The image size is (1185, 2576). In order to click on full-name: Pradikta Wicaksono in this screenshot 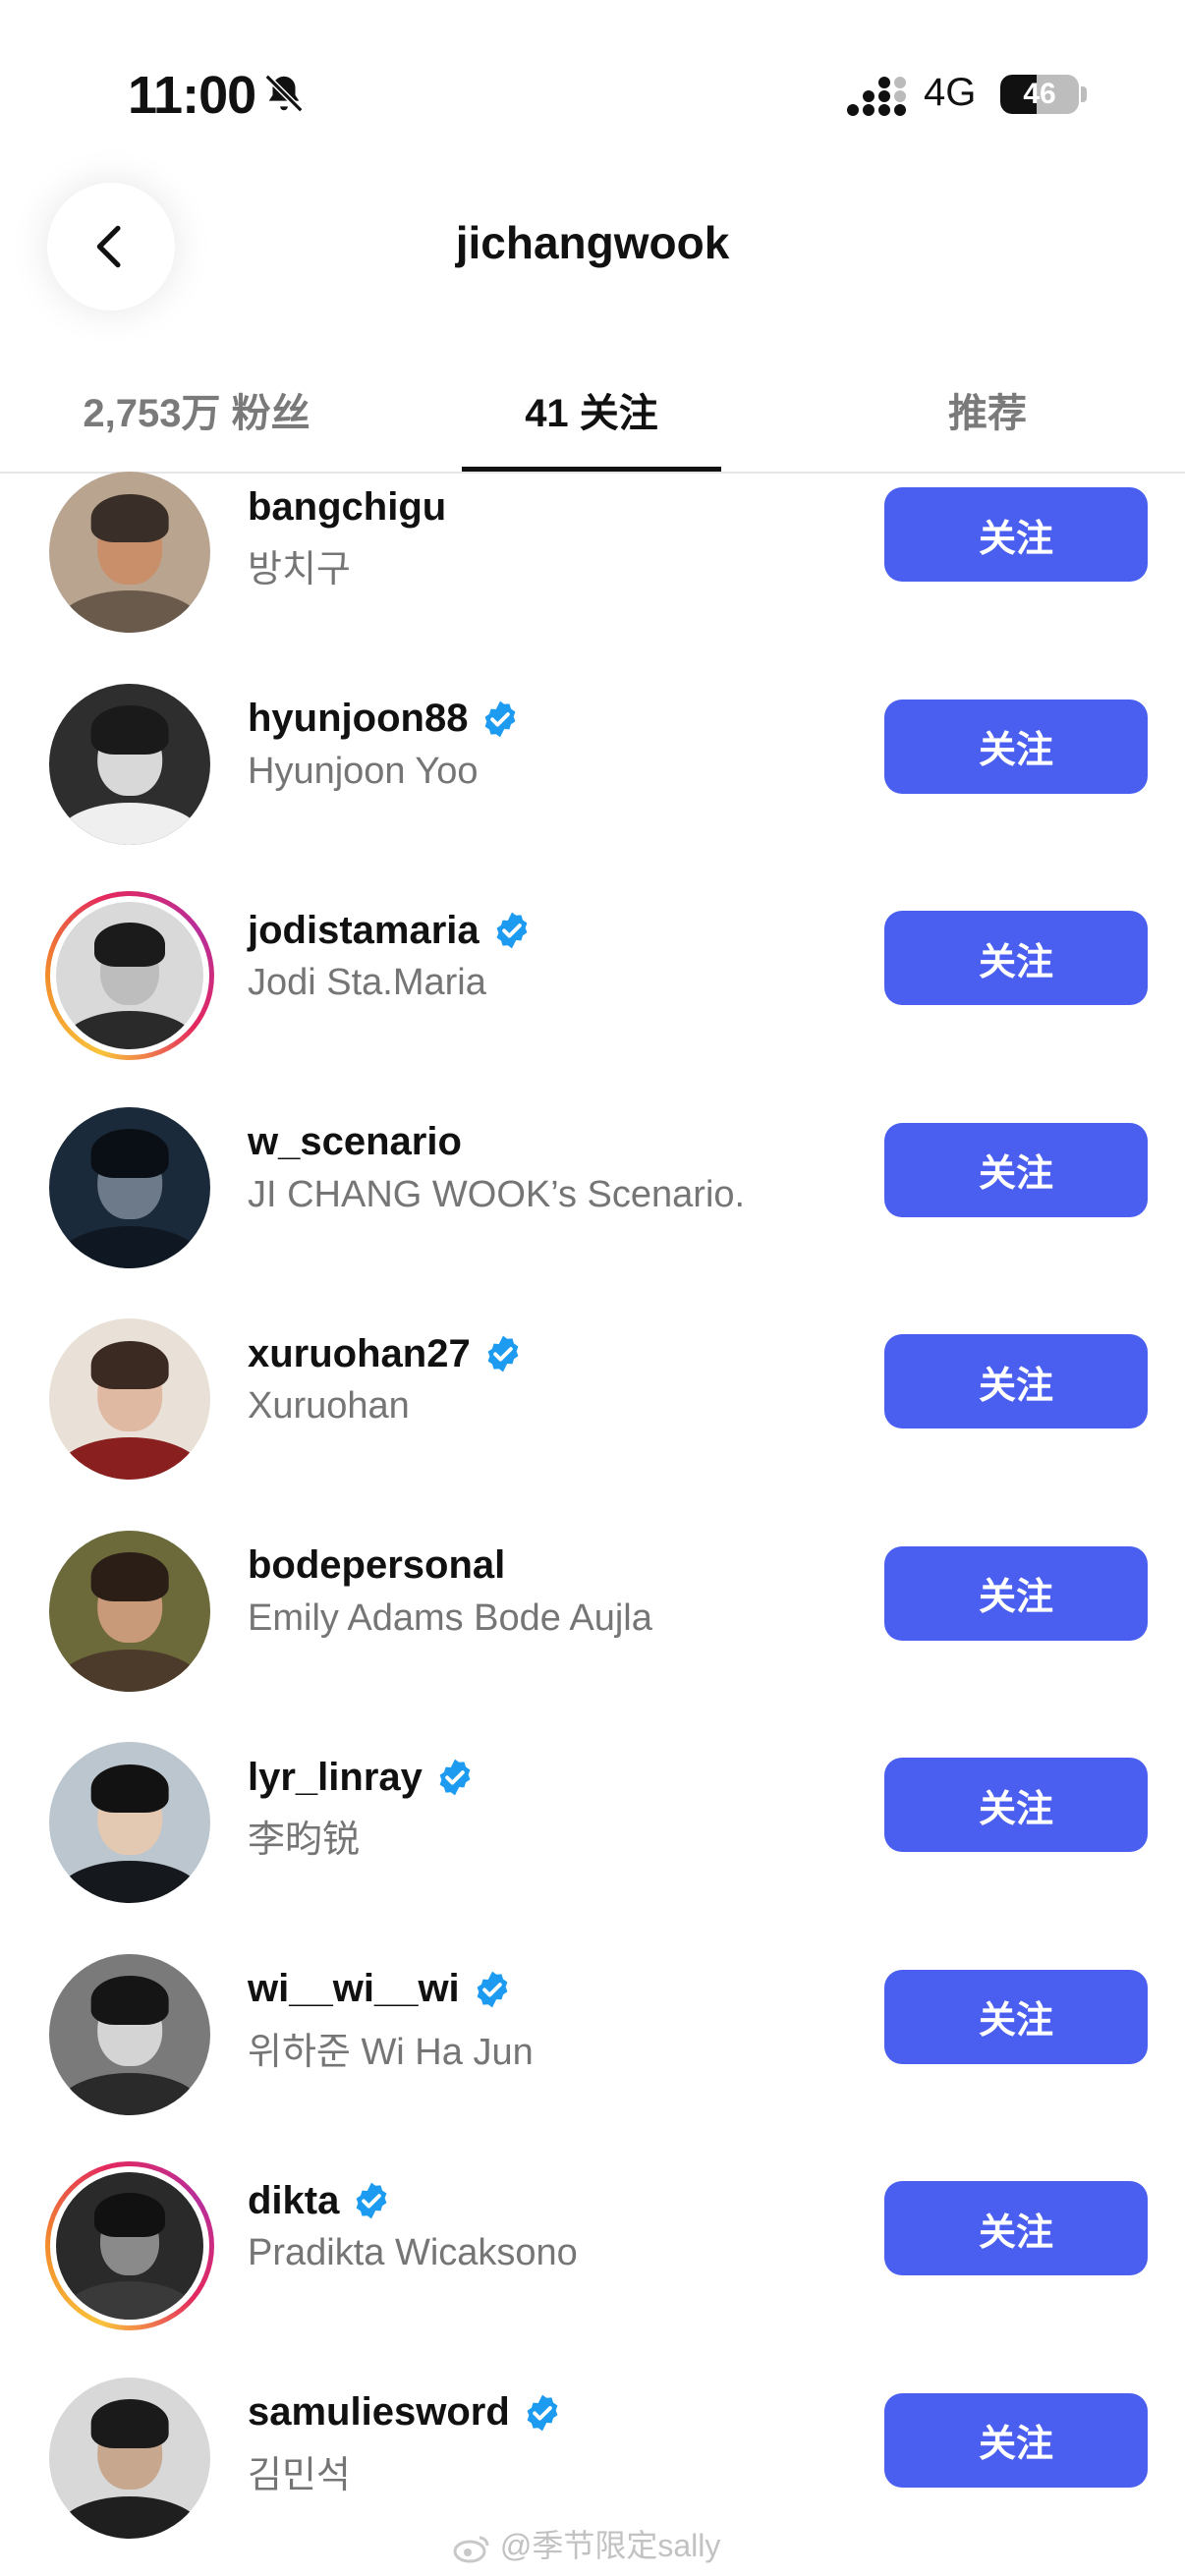, I will do `click(413, 2252)`.